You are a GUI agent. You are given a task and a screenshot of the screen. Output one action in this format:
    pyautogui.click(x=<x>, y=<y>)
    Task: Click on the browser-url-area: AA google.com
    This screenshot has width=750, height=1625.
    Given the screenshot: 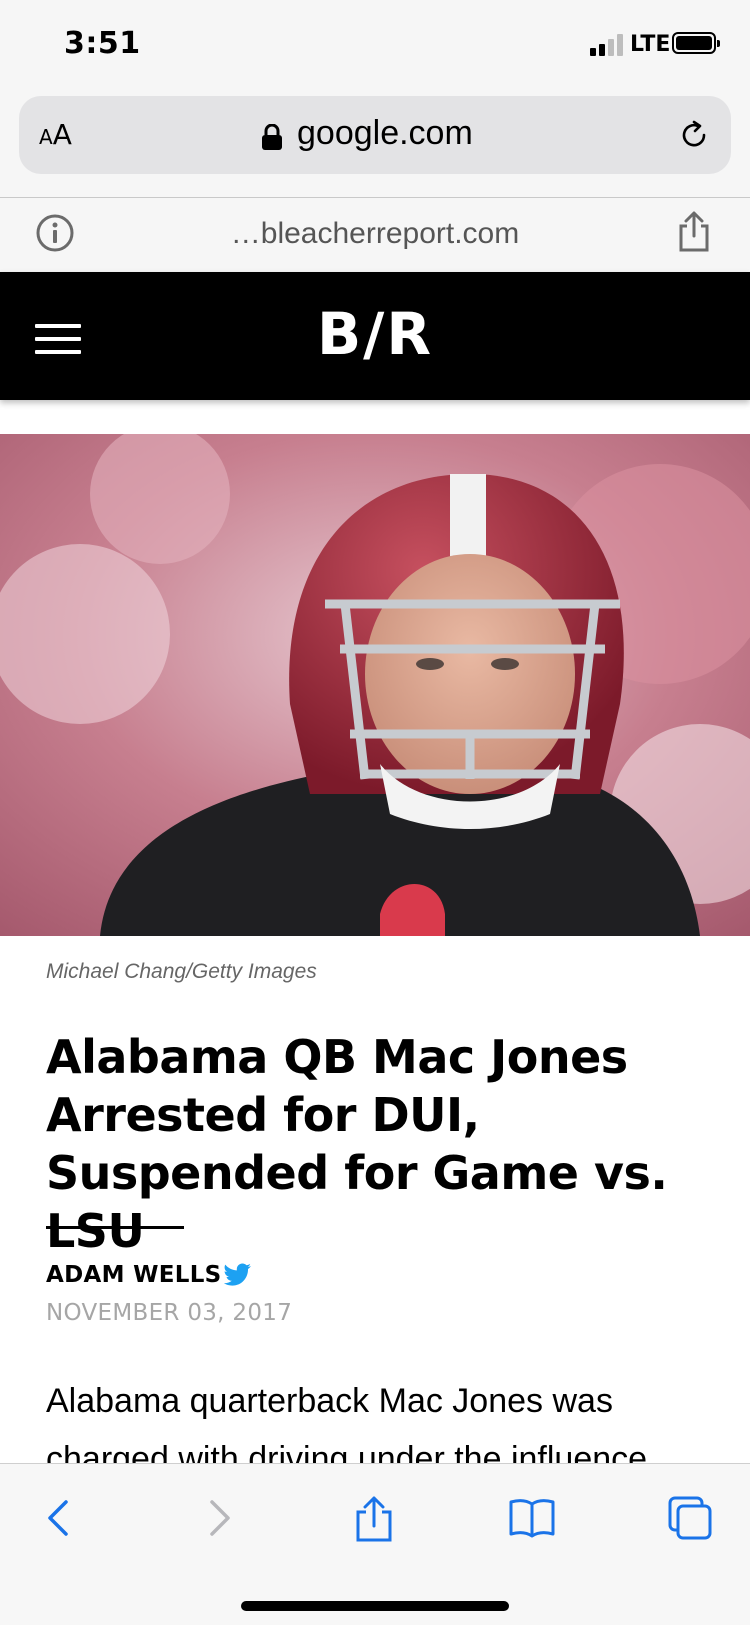 What is the action you would take?
    pyautogui.click(x=375, y=145)
    